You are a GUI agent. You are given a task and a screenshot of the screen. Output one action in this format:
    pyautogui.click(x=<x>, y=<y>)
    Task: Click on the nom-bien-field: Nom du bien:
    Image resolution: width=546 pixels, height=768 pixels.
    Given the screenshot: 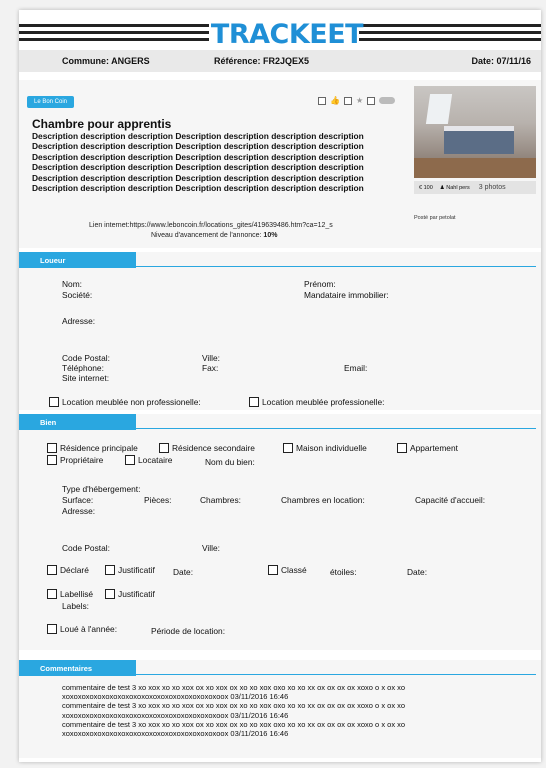 What is the action you would take?
    pyautogui.click(x=230, y=462)
    